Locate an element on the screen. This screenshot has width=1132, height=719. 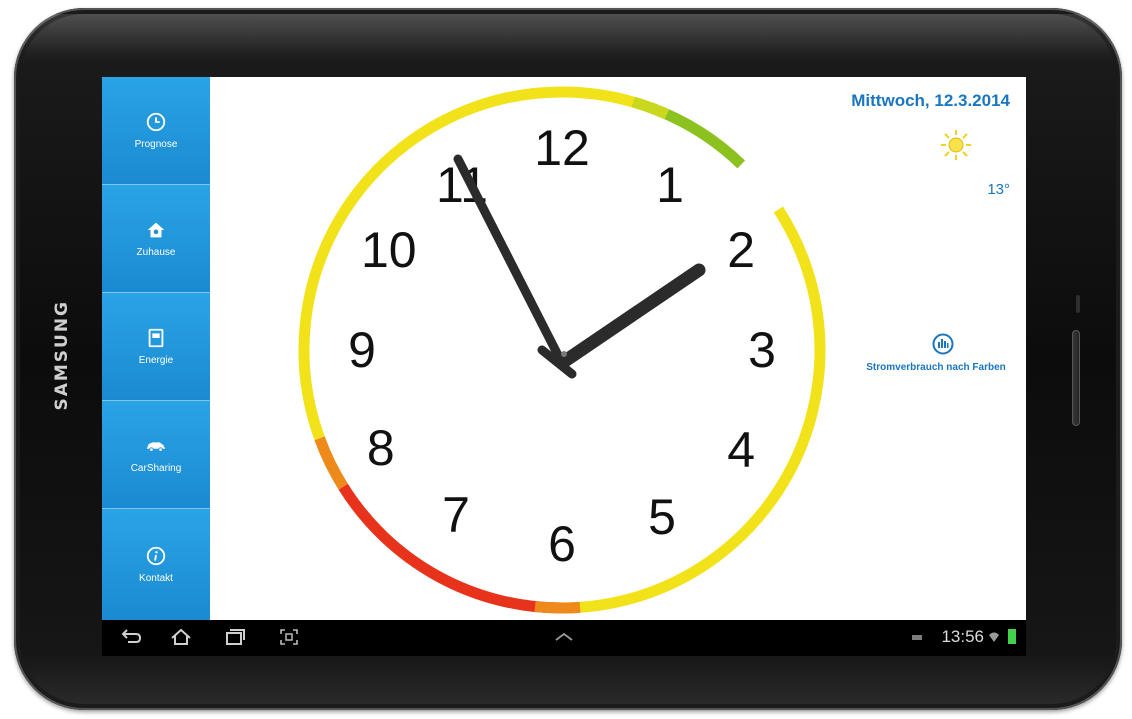
clock-numeral-7: 7 is located at coordinates (456, 515).